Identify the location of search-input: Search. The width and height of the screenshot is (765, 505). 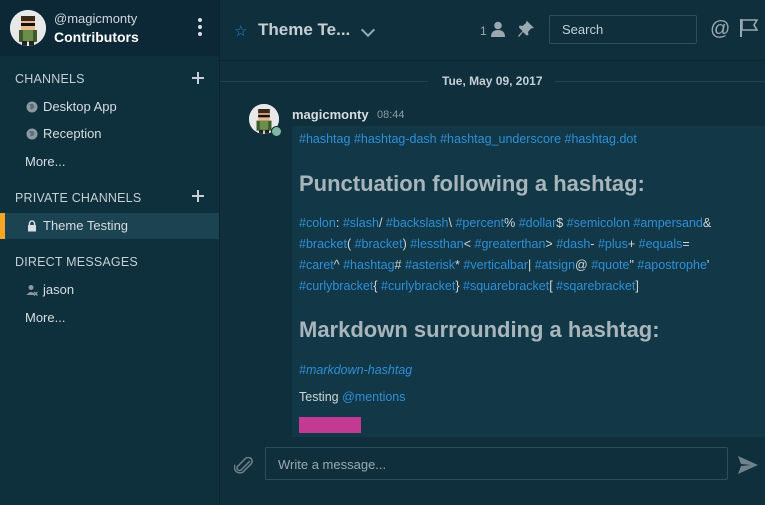
(623, 29).